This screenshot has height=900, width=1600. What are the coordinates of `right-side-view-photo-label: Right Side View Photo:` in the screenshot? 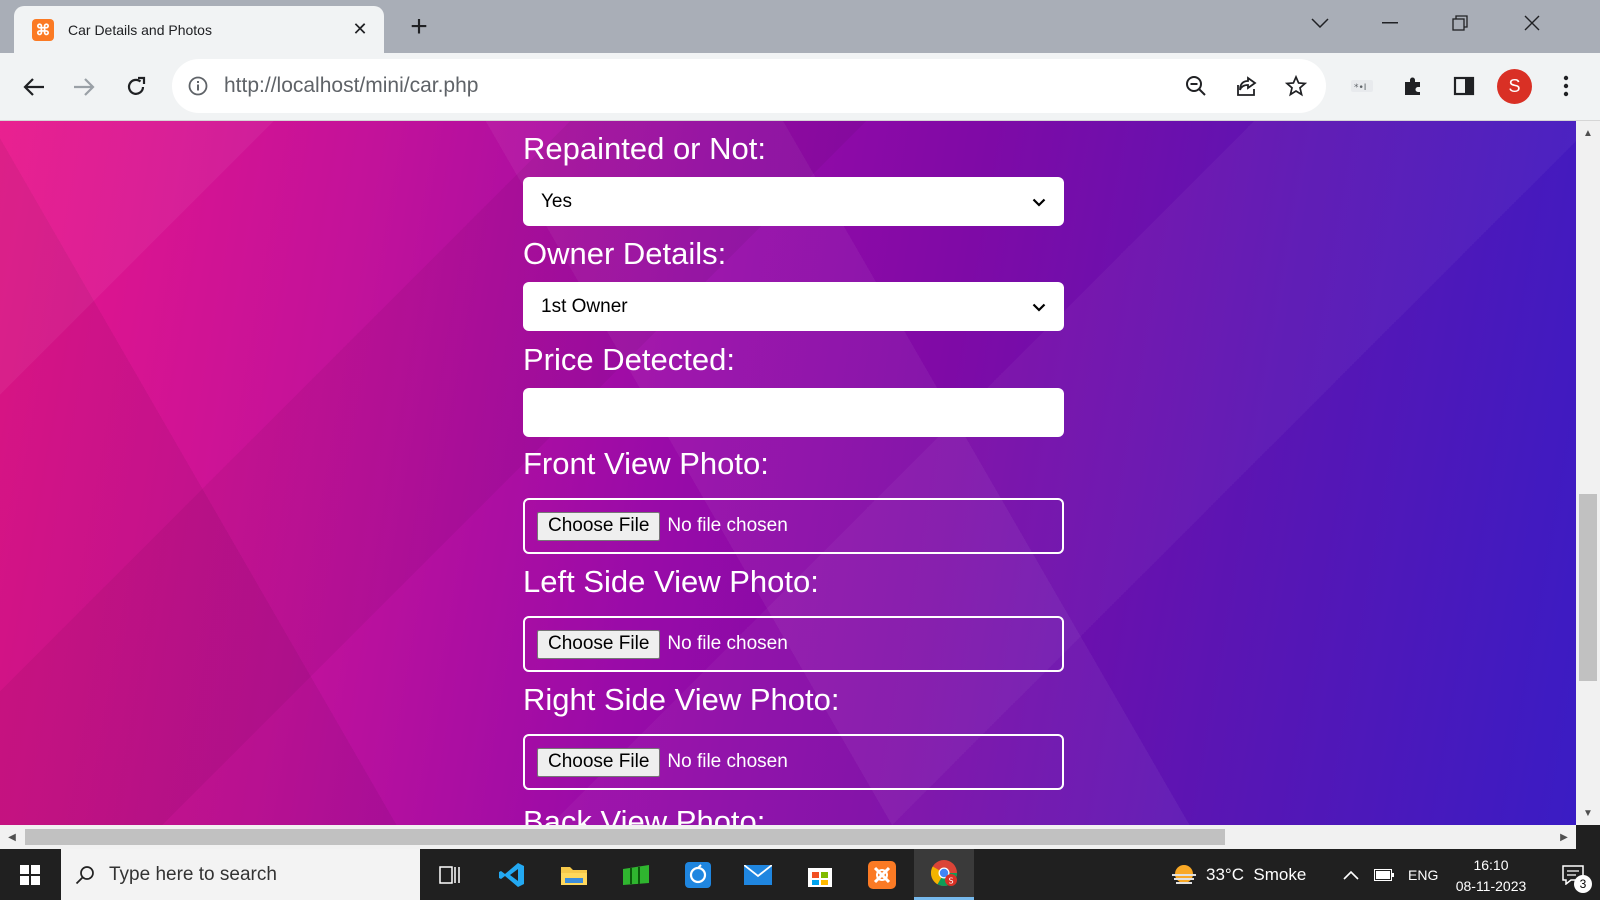 It's located at (681, 699).